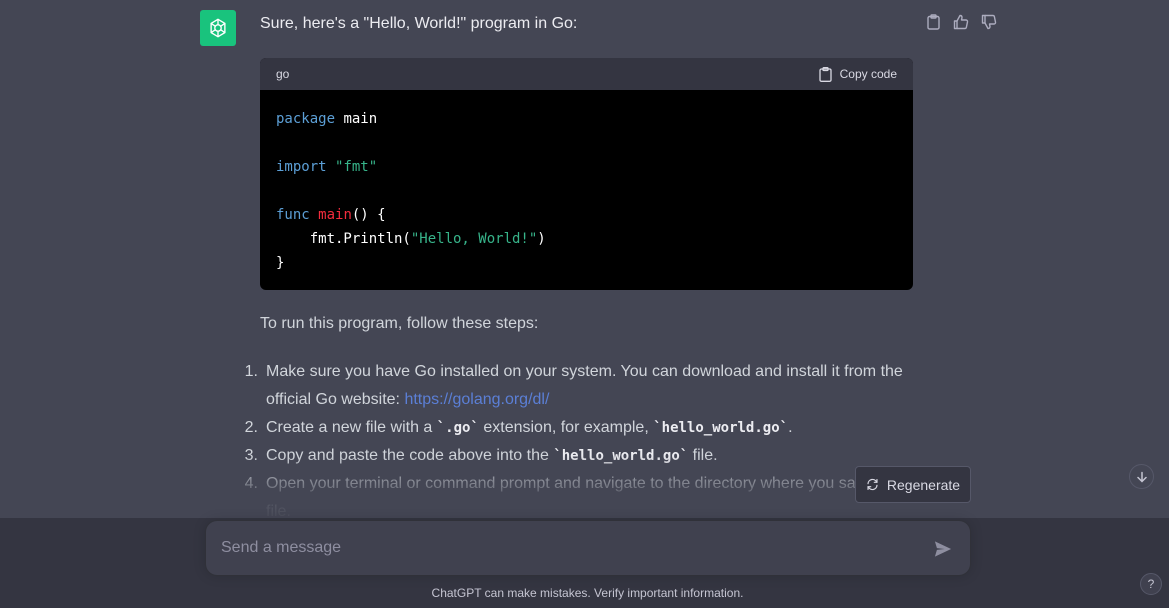 Image resolution: width=1169 pixels, height=608 pixels. I want to click on thumbs-down-icon, so click(989, 22).